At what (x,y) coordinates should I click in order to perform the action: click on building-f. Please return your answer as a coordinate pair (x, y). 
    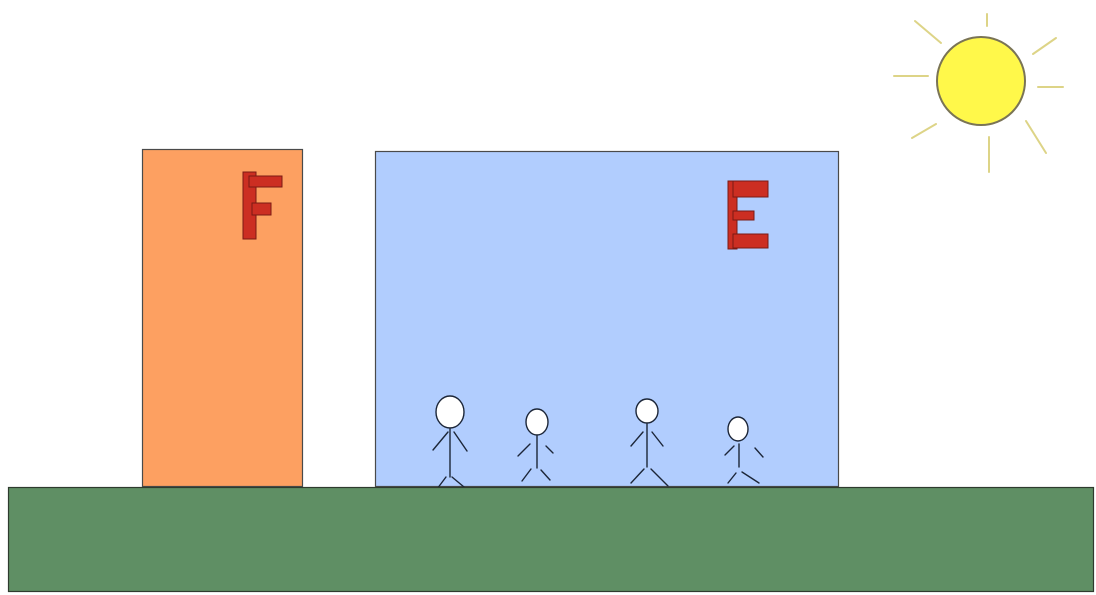
    Looking at the image, I should click on (222, 318).